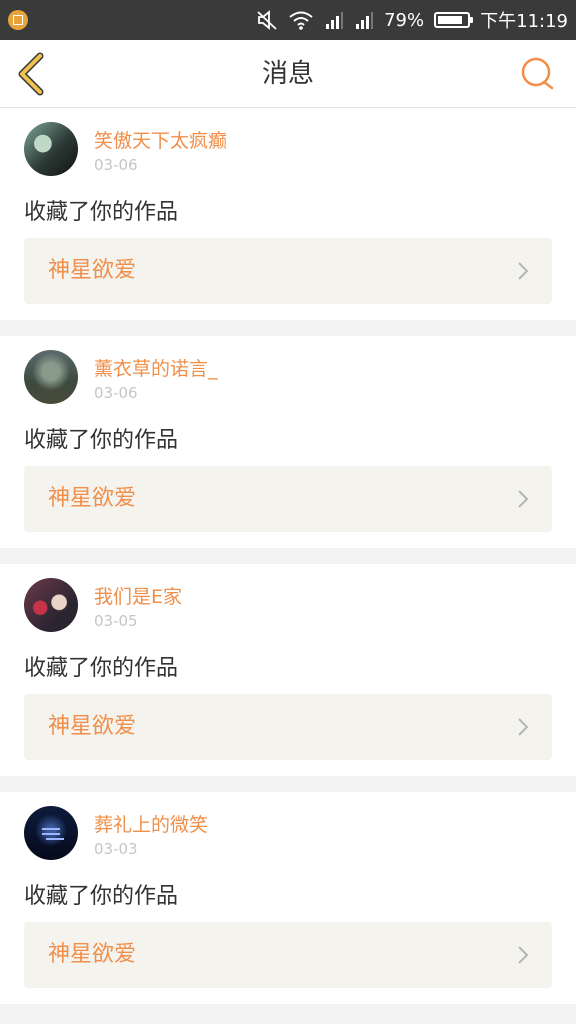  What do you see at coordinates (267, 20) in the screenshot?
I see `mute-icon` at bounding box center [267, 20].